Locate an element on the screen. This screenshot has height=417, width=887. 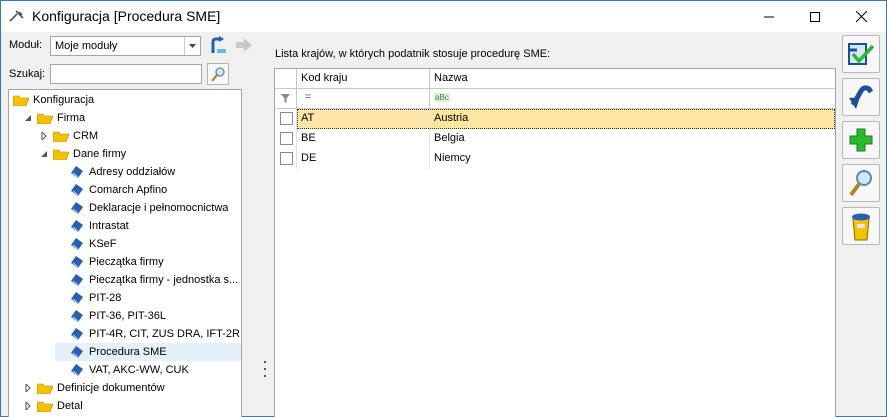
filter-abc-icon: aBc is located at coordinates (442, 97).